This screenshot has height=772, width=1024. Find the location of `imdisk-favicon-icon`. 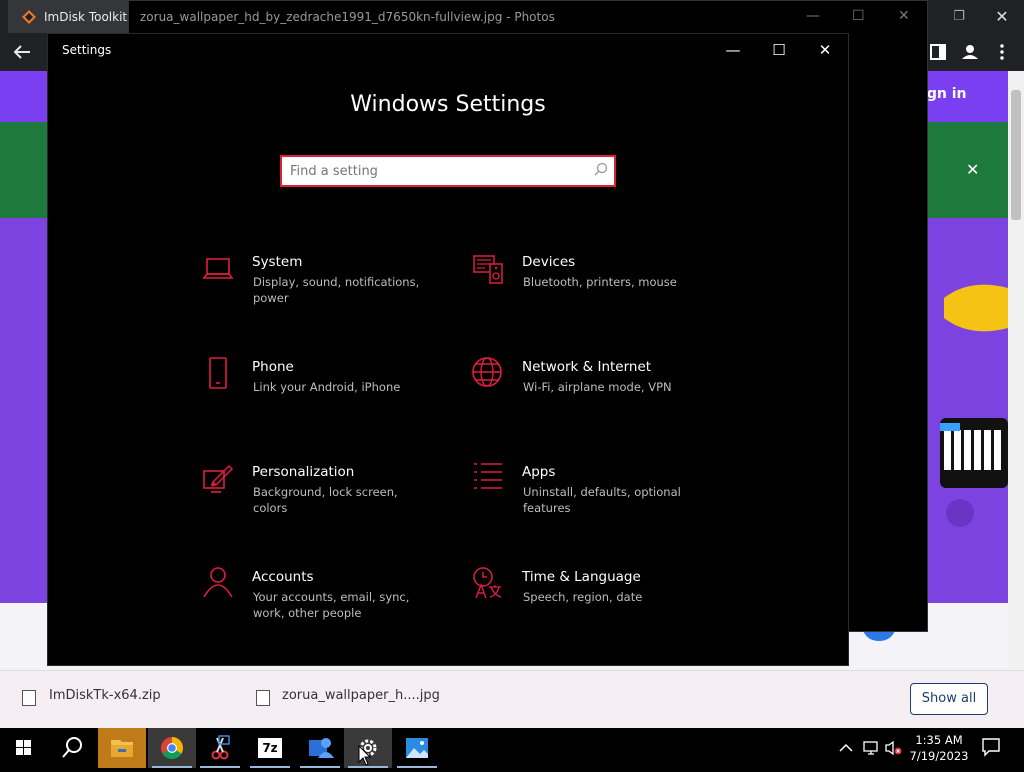

imdisk-favicon-icon is located at coordinates (29, 17).